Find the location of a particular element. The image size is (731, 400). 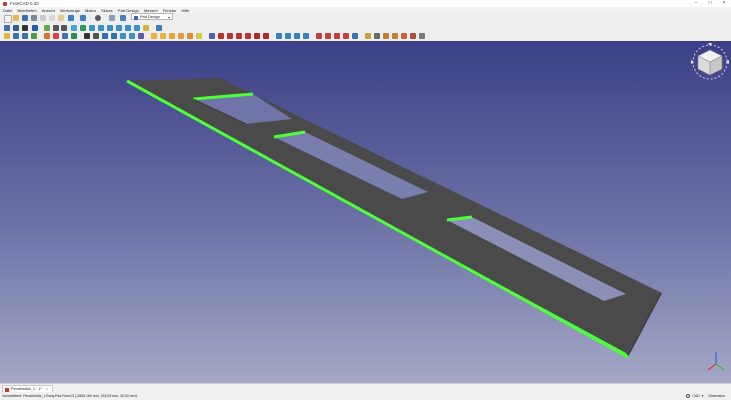

subtractive-pipe-icon is located at coordinates (248, 36).